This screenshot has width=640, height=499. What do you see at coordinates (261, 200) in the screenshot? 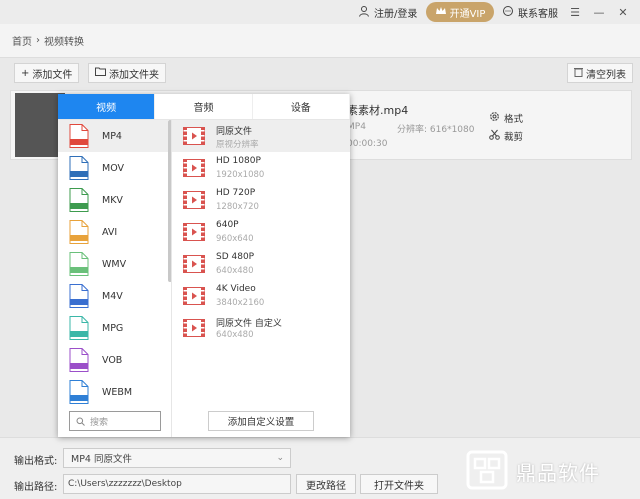
I see `resolution-item: HD 720P 1280x720` at bounding box center [261, 200].